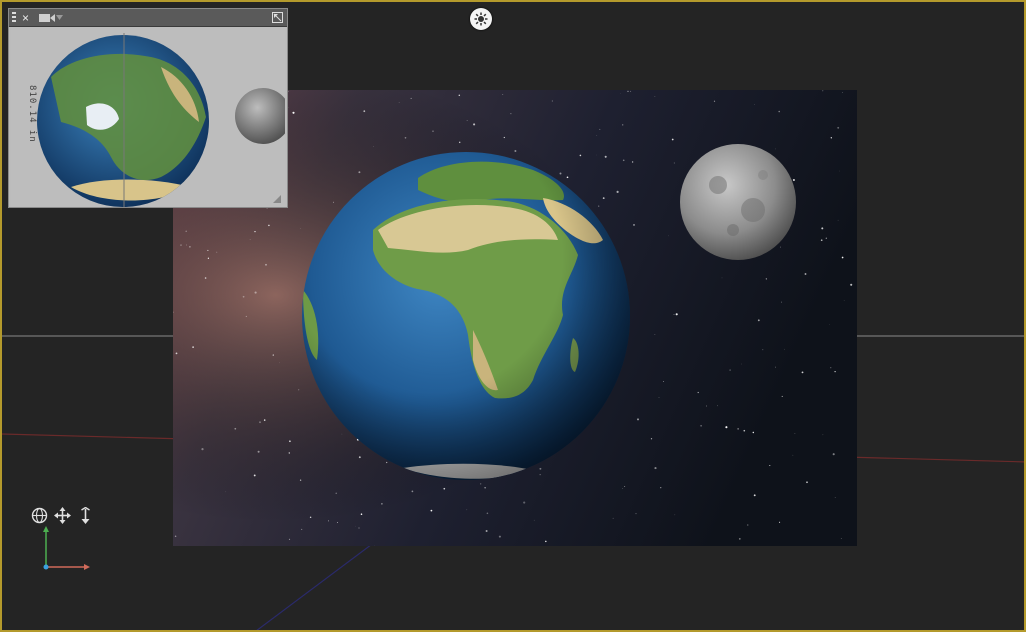 The height and width of the screenshot is (632, 1026). I want to click on pan-icon, so click(62, 515).